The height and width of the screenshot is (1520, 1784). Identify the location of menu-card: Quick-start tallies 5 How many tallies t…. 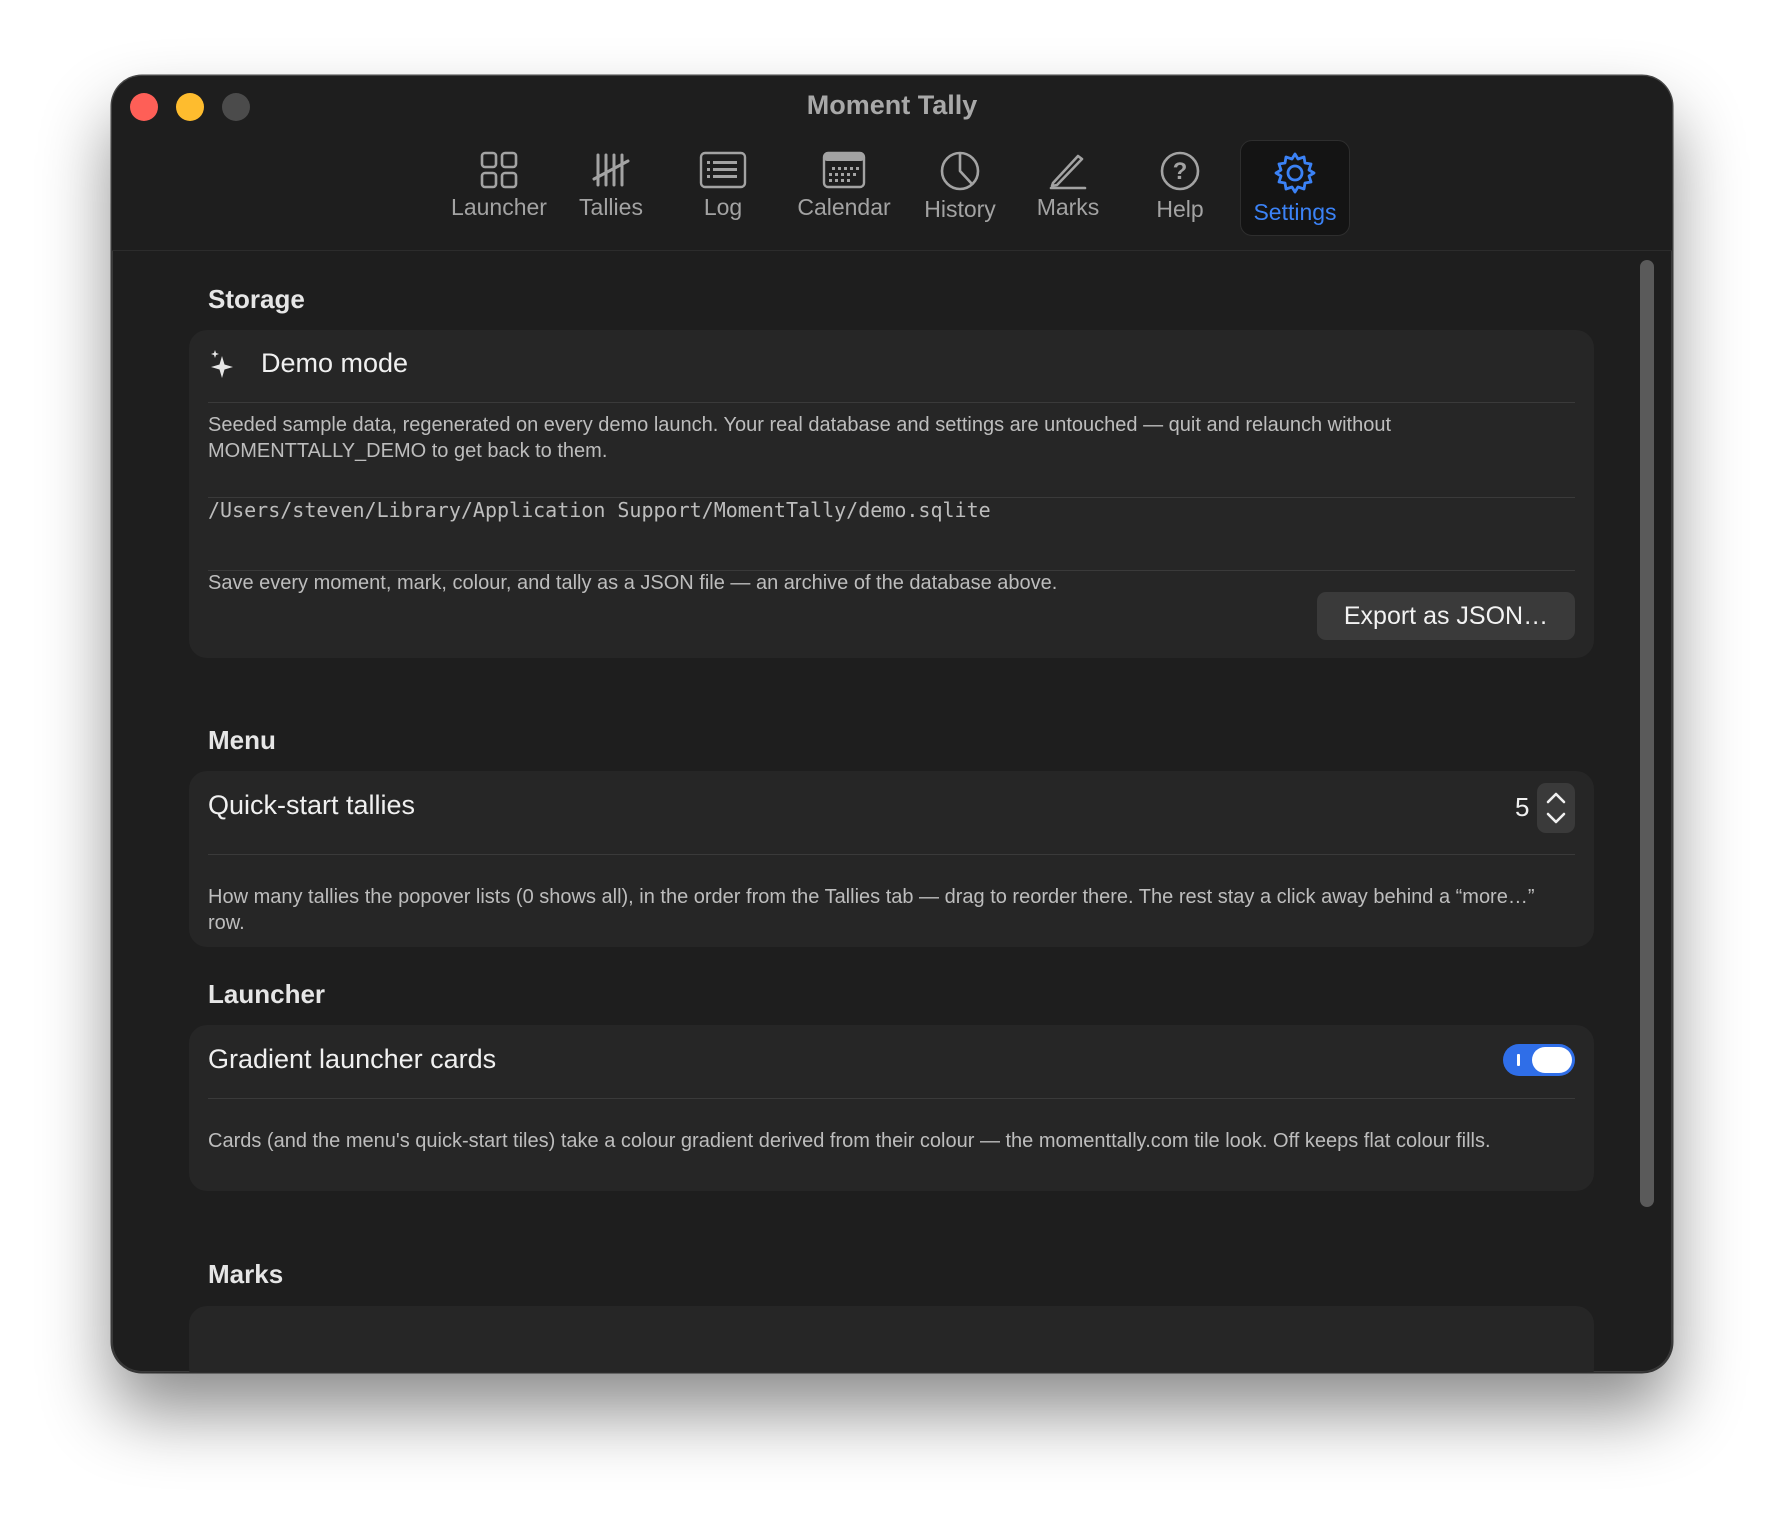
(891, 859).